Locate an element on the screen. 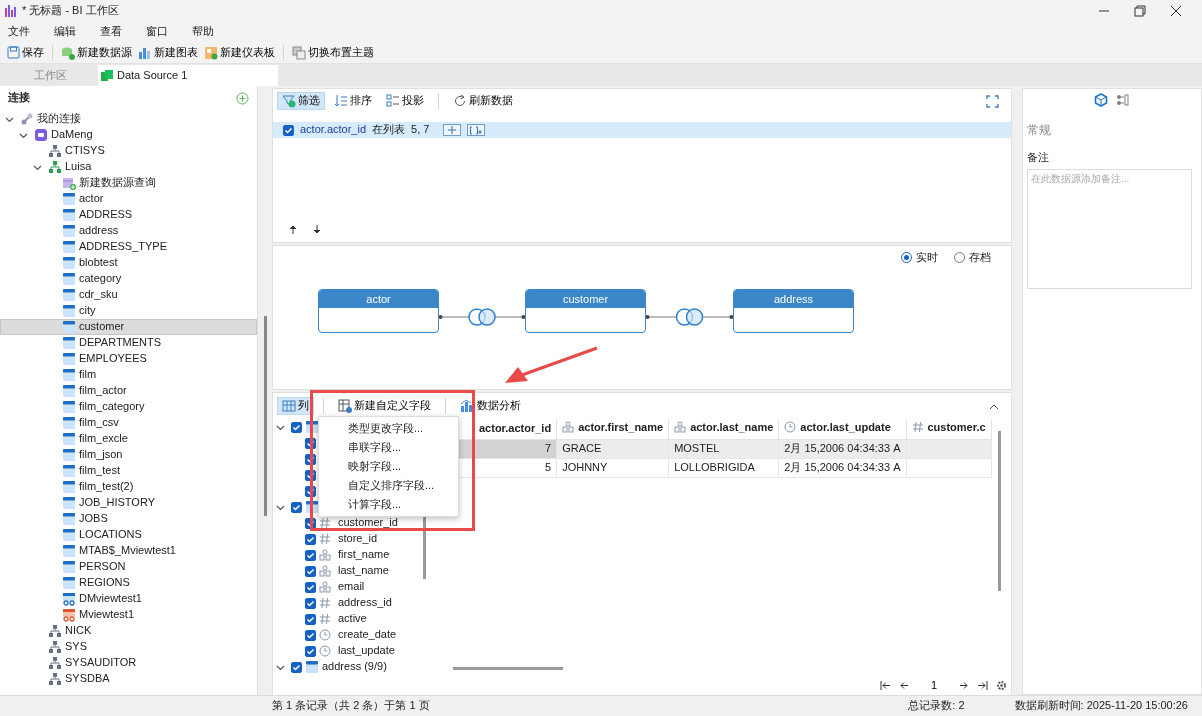 This screenshot has width=1202, height=716. filter-operator: 在列表 is located at coordinates (389, 130).